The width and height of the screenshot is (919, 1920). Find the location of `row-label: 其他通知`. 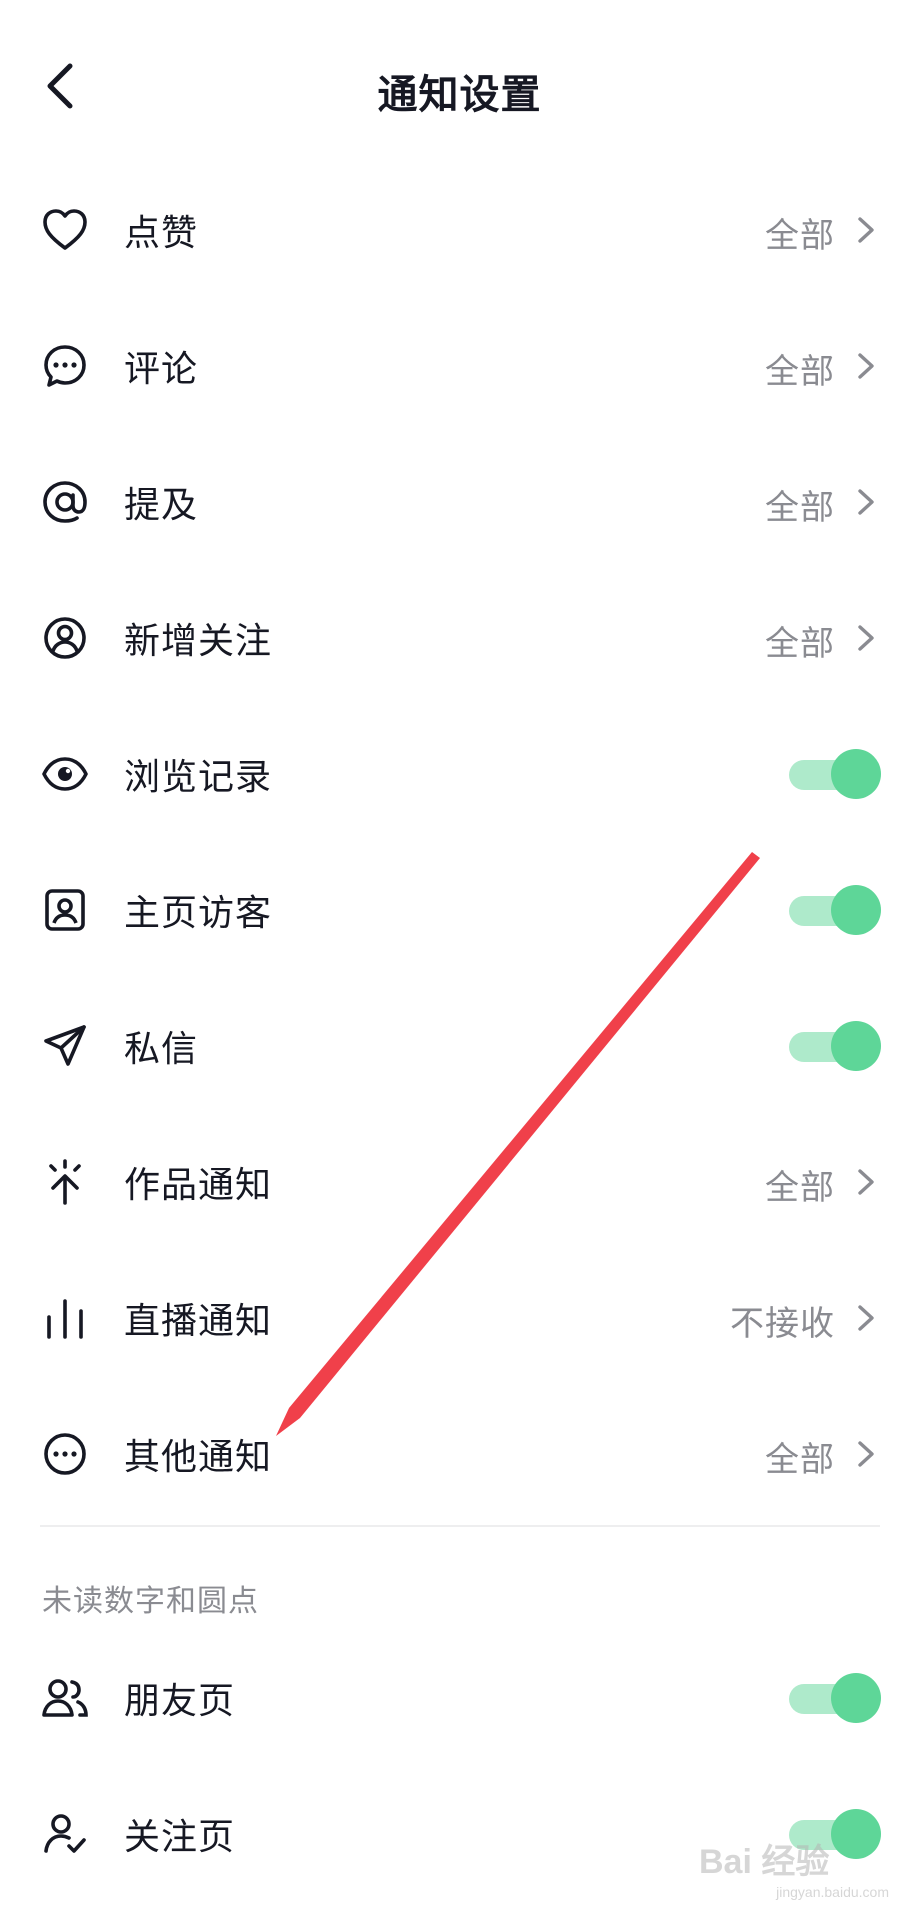

row-label: 其他通知 is located at coordinates (198, 1457).